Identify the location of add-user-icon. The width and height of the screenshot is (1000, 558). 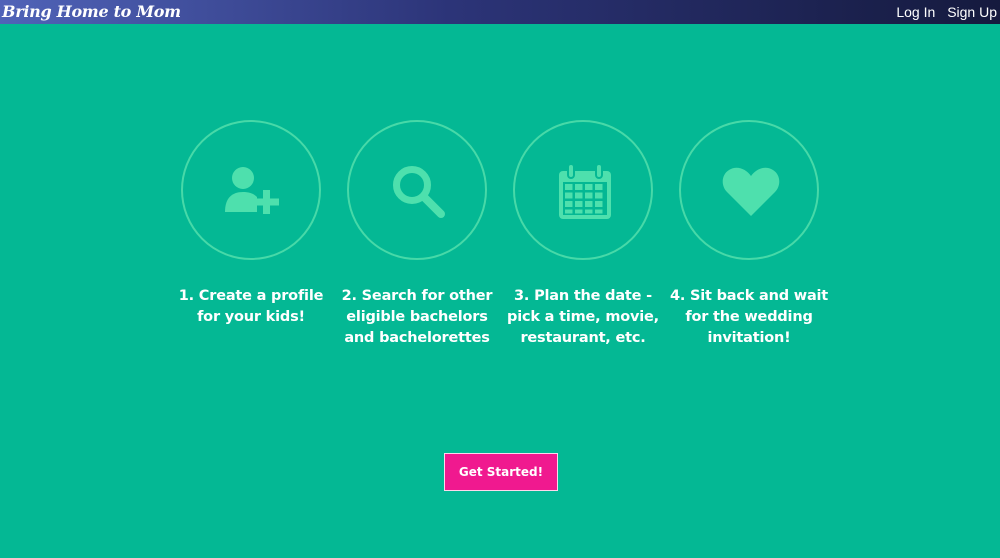
(252, 190).